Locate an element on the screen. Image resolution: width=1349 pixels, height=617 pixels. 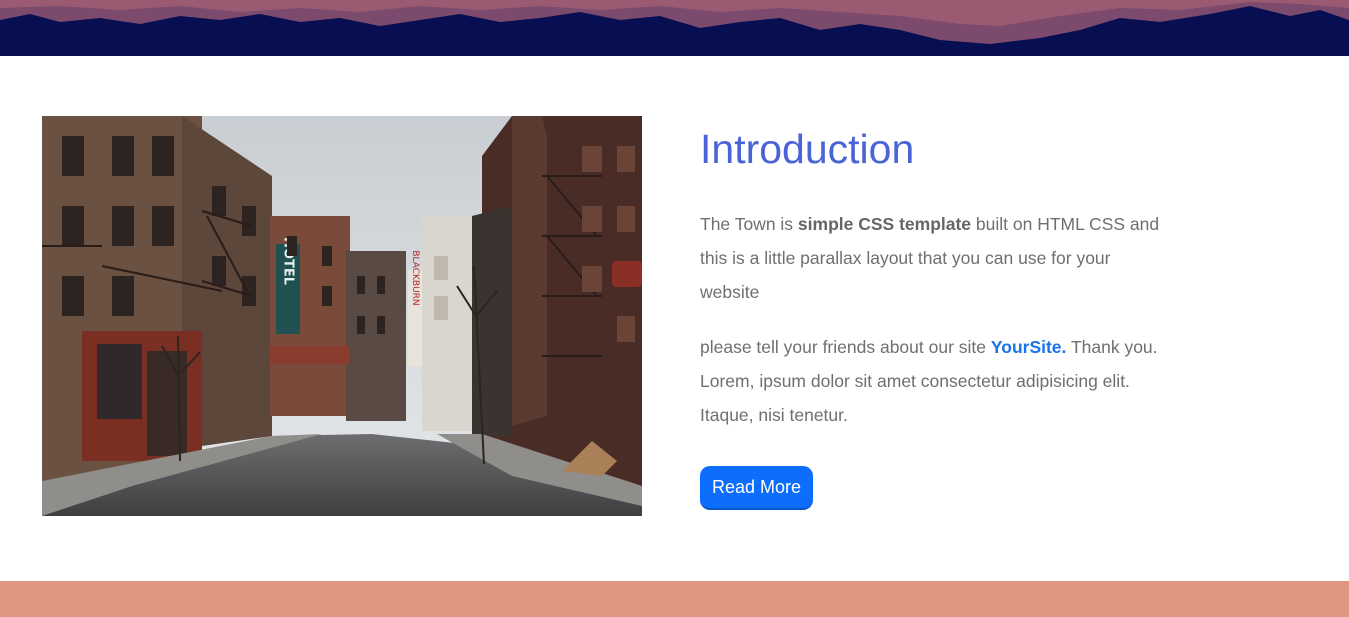
yoursite-link: YourSite. is located at coordinates (1029, 347).